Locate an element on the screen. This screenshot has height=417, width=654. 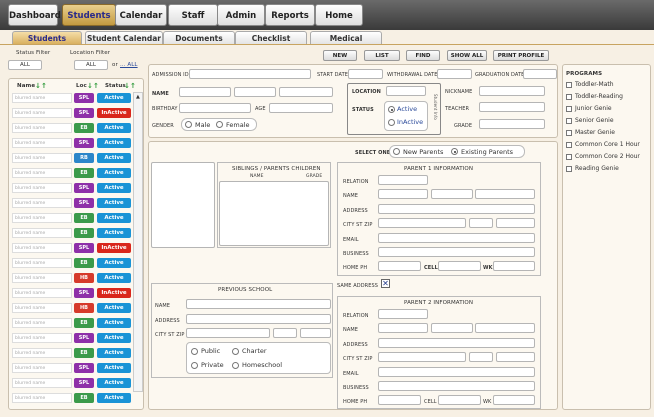
all-link: ... ALL is located at coordinates (129, 65).